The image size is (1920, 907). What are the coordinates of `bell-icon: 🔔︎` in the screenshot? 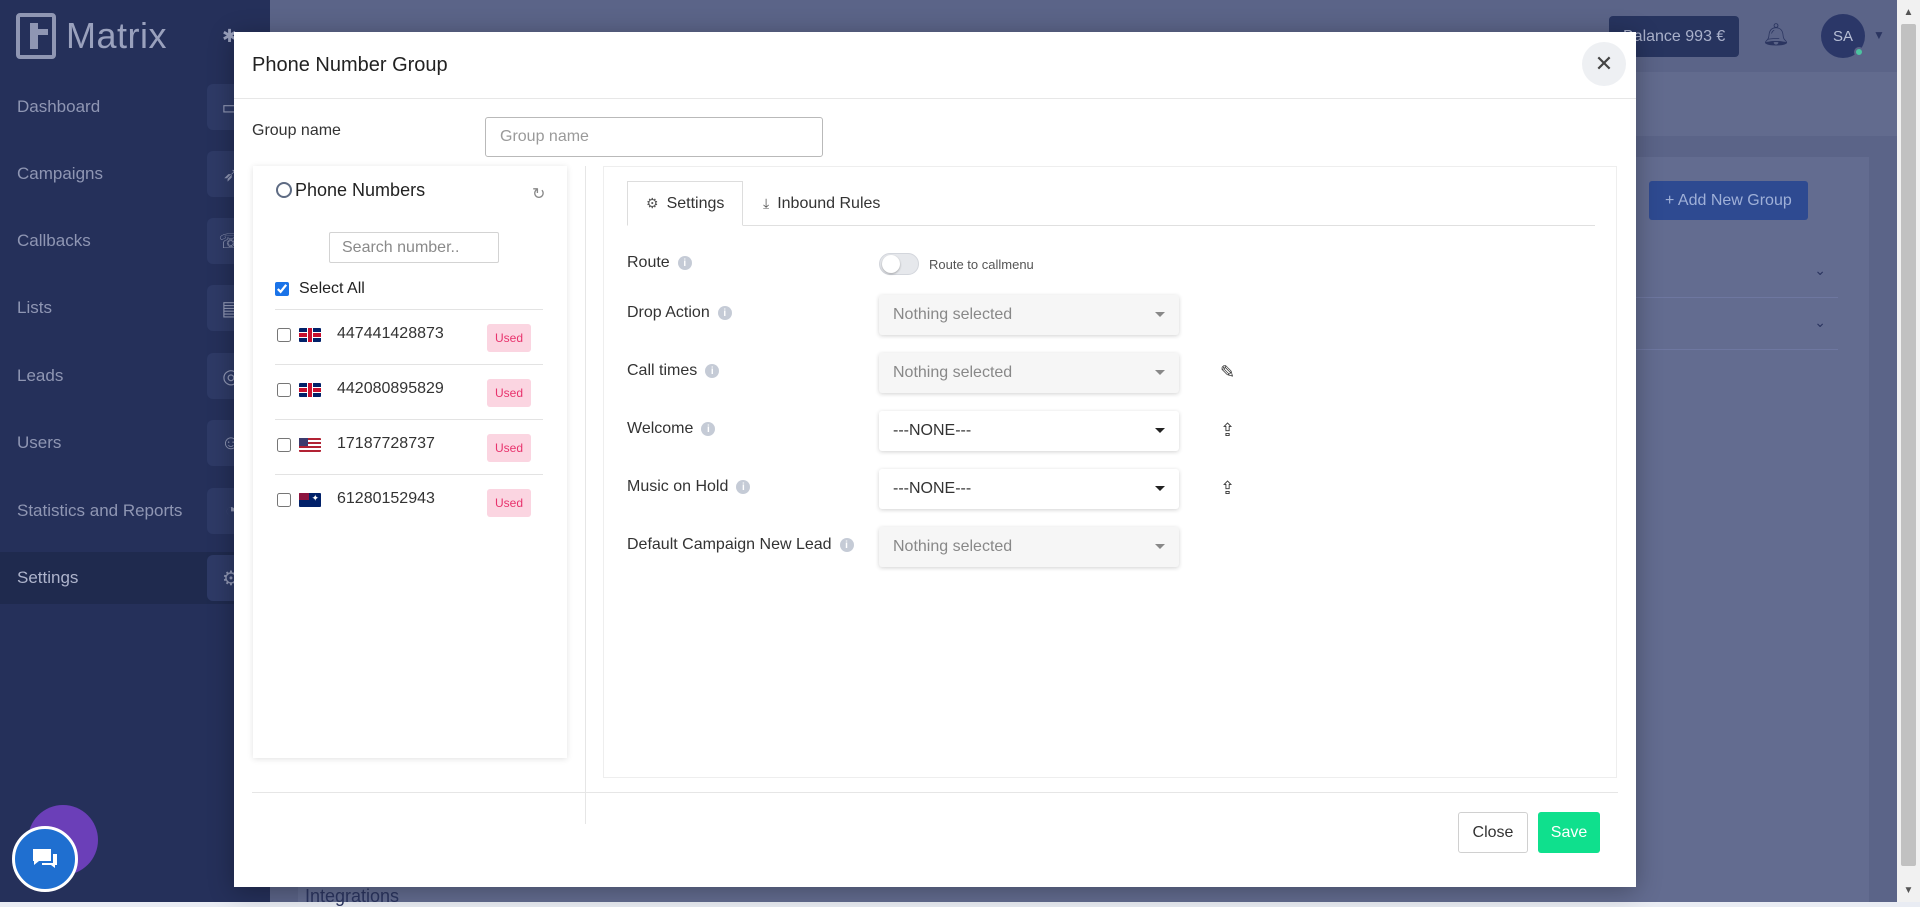 It's located at (1776, 35).